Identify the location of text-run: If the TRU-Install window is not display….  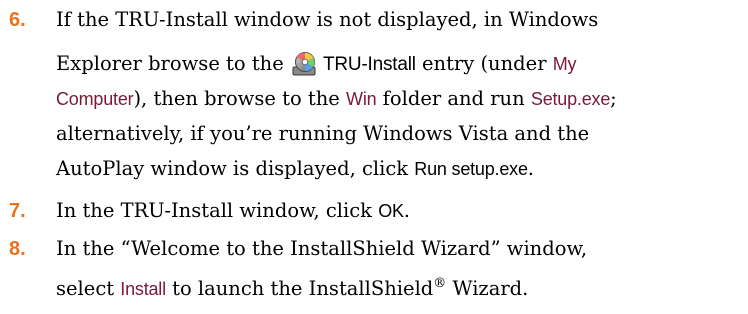
(327, 19).